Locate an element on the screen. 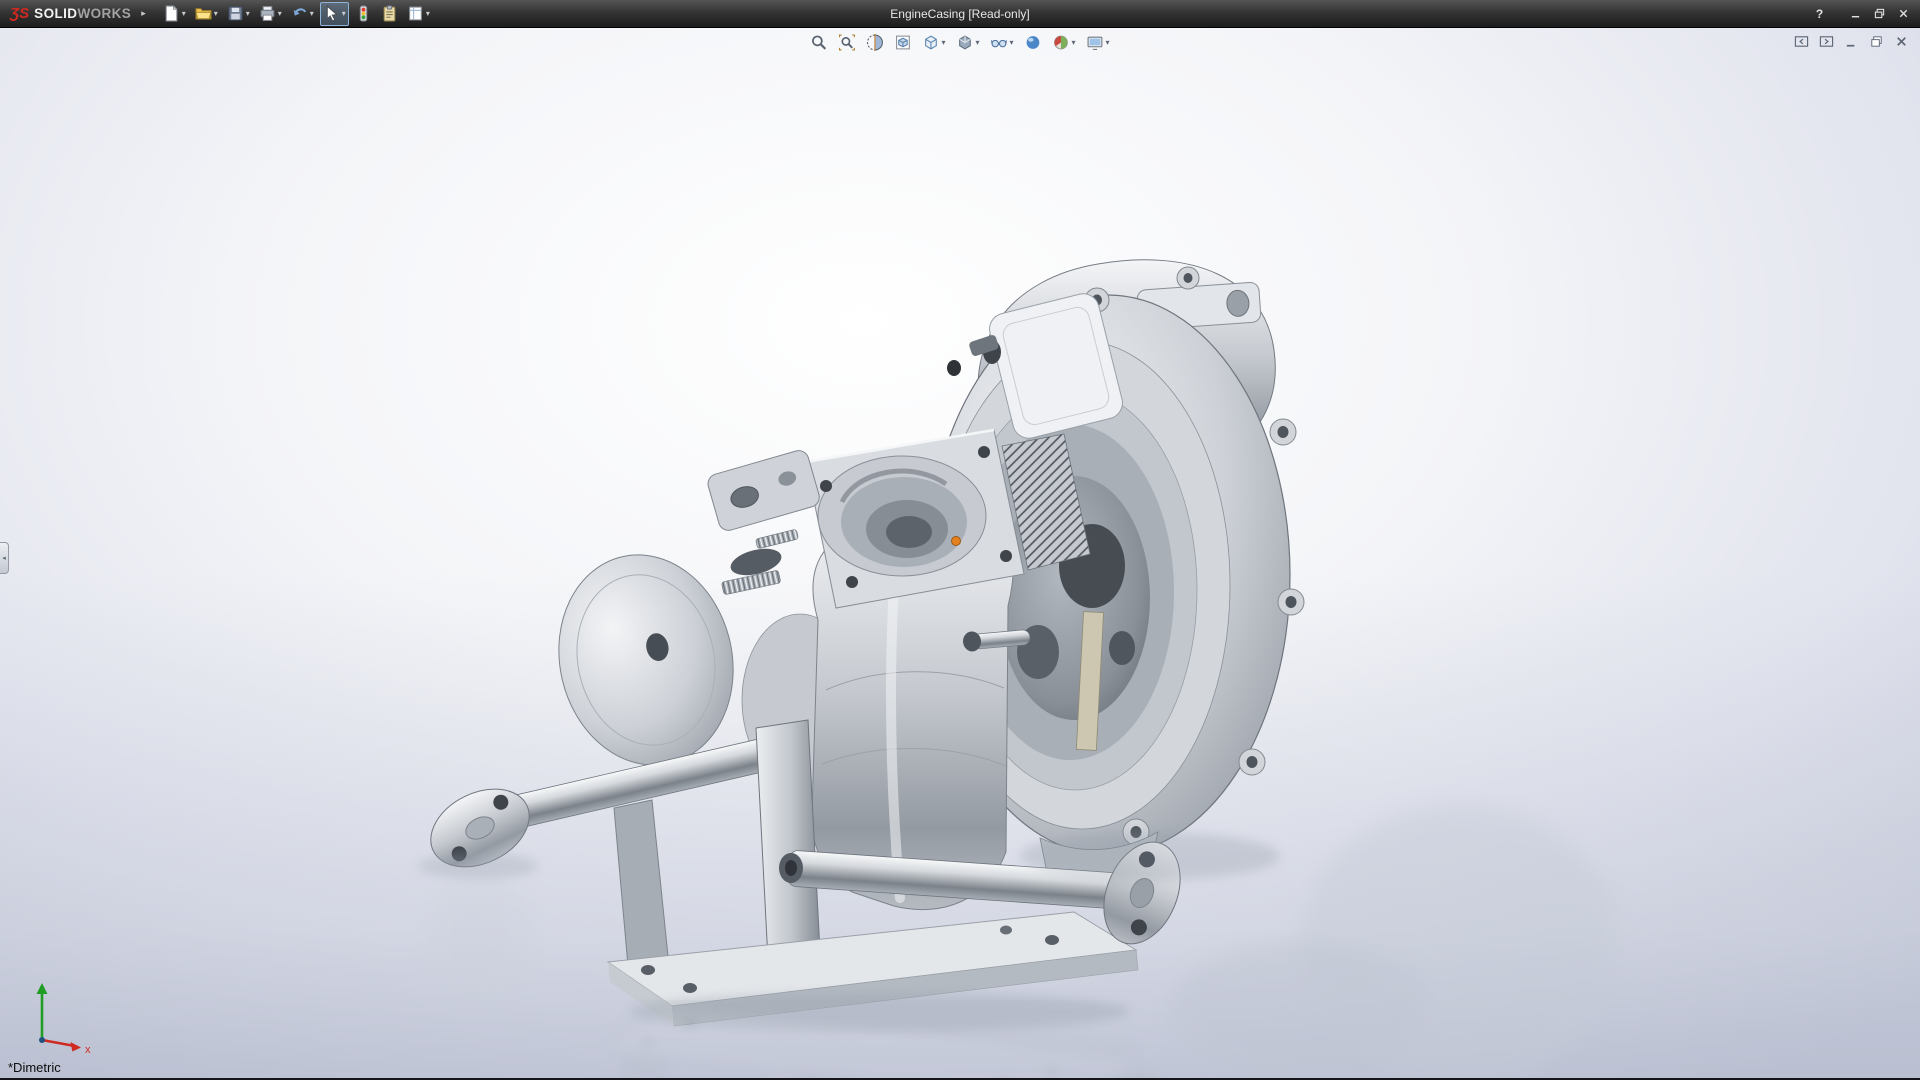  zoom-to-area-button is located at coordinates (846, 42).